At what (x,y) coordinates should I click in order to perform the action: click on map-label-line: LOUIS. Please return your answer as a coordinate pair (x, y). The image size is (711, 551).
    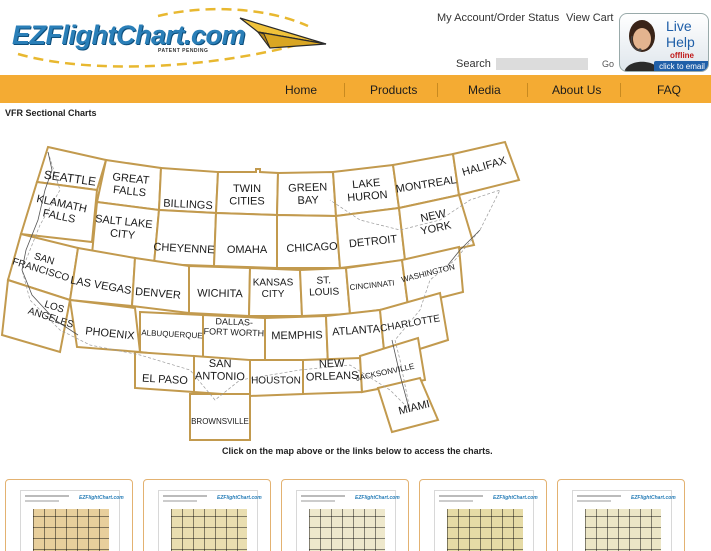
    Looking at the image, I should click on (324, 292).